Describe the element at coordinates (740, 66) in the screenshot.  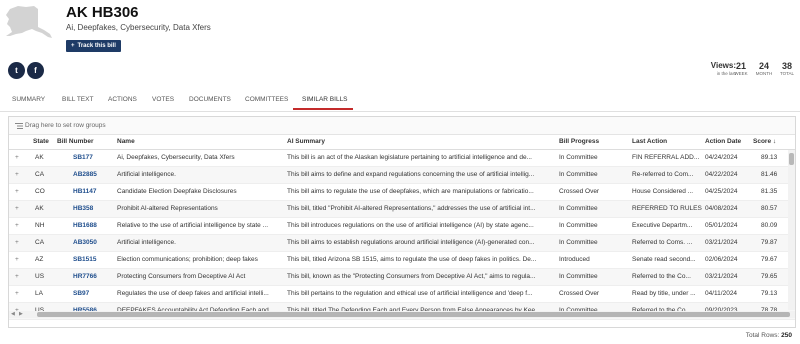
I see `views-week-count: 21` at that location.